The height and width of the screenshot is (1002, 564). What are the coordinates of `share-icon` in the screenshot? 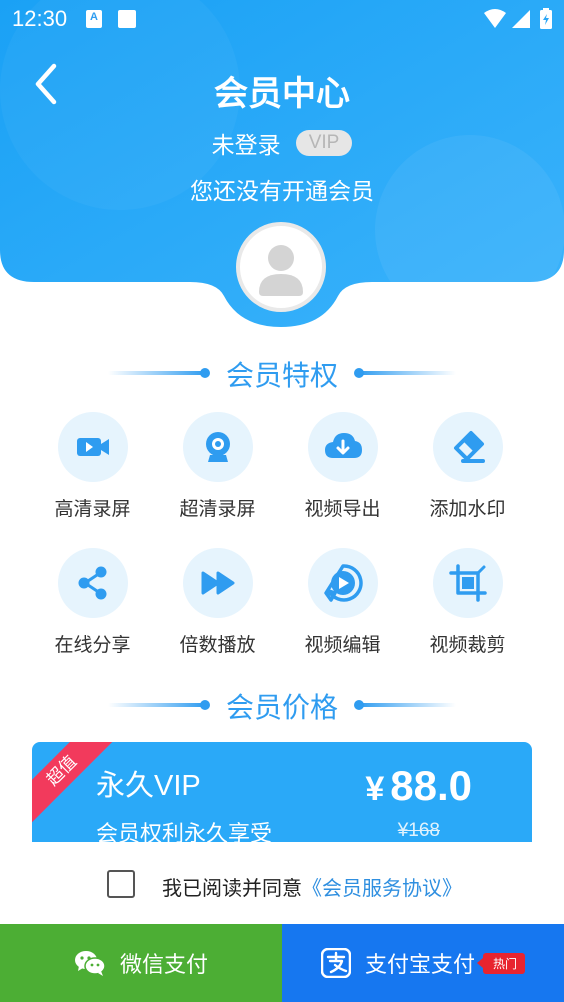 It's located at (92, 583).